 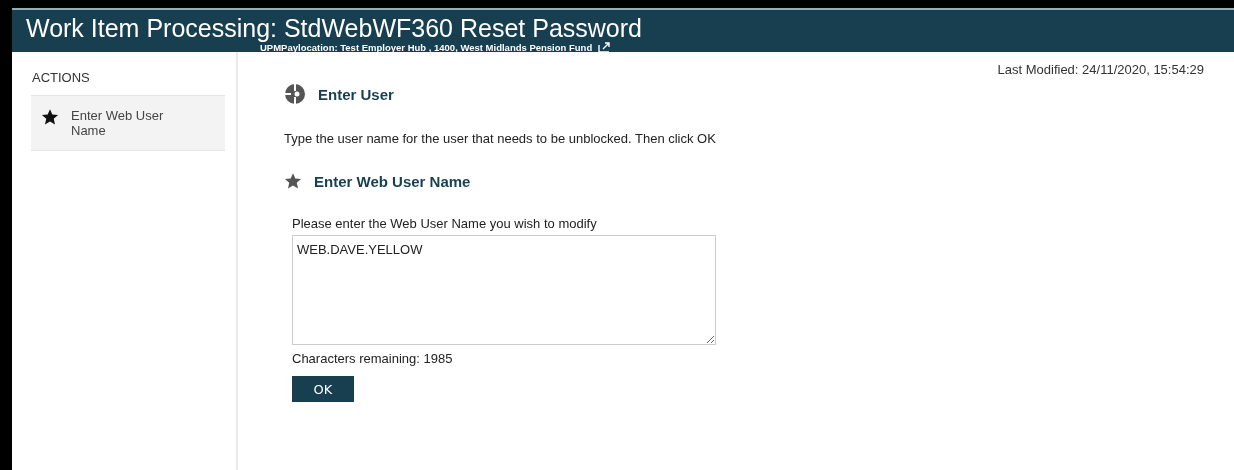 What do you see at coordinates (1100, 69) in the screenshot?
I see `last-modified: Last Modified: 24/11/2020, 15:54:29` at bounding box center [1100, 69].